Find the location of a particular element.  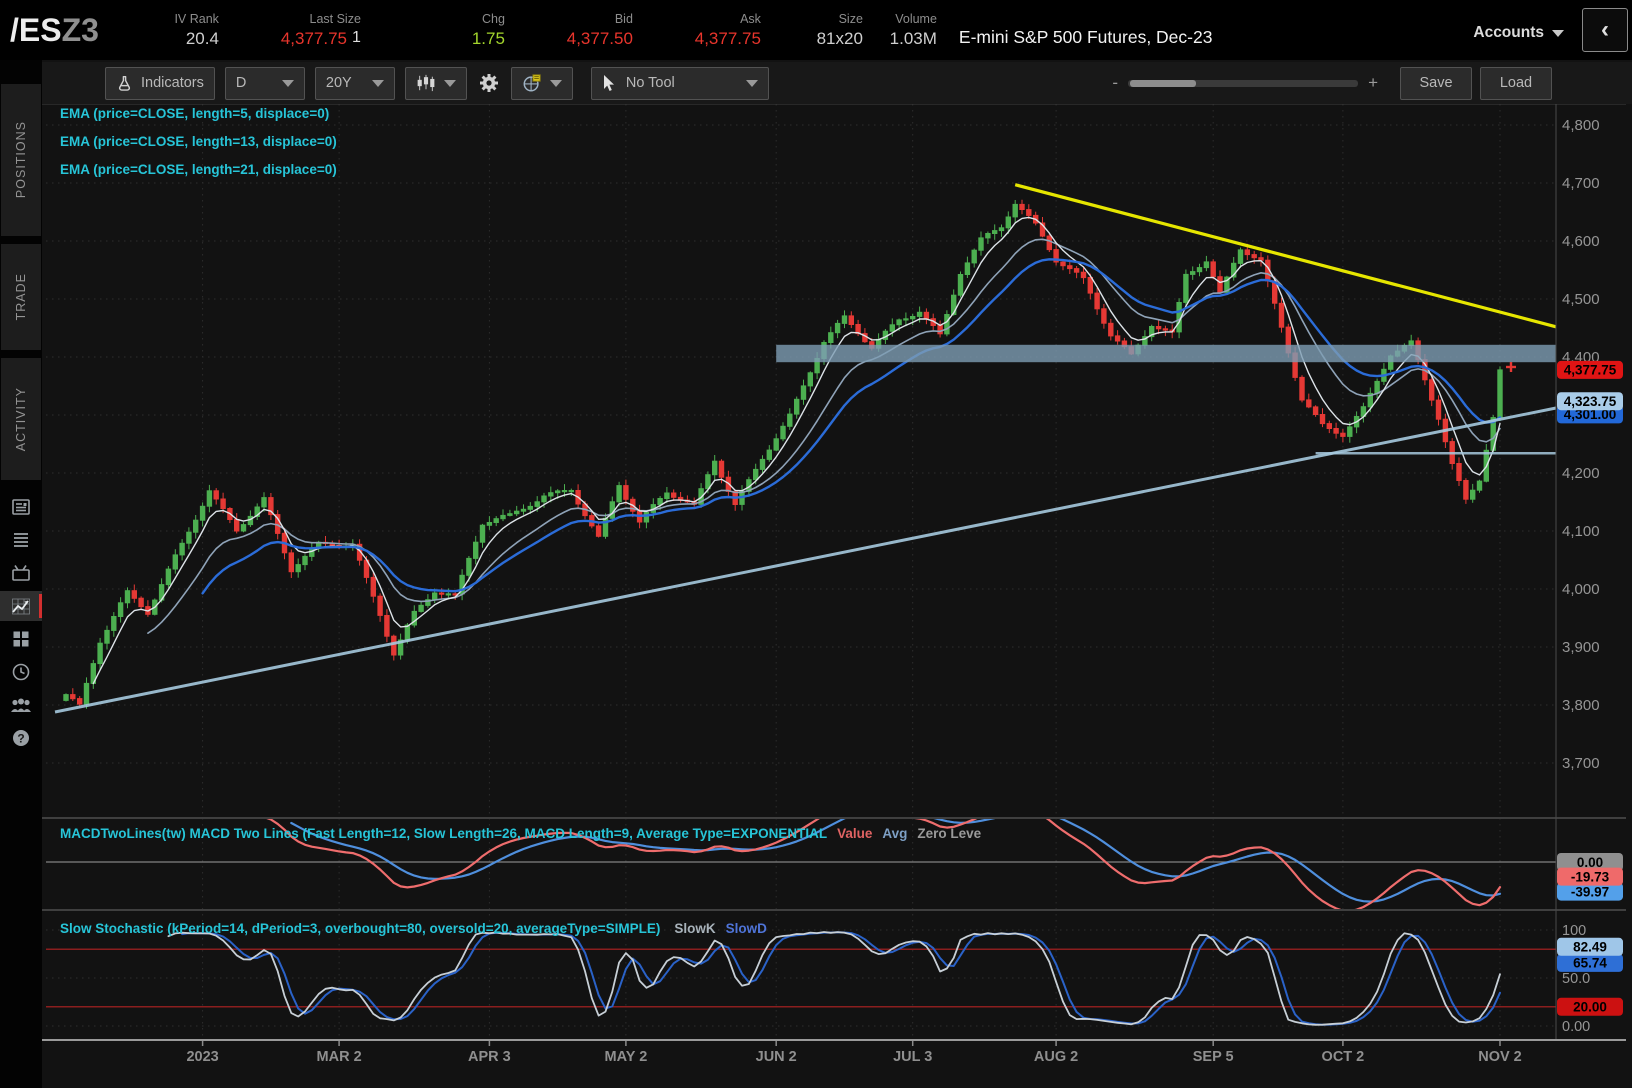

svg-text: 65.74 is located at coordinates (1590, 963).